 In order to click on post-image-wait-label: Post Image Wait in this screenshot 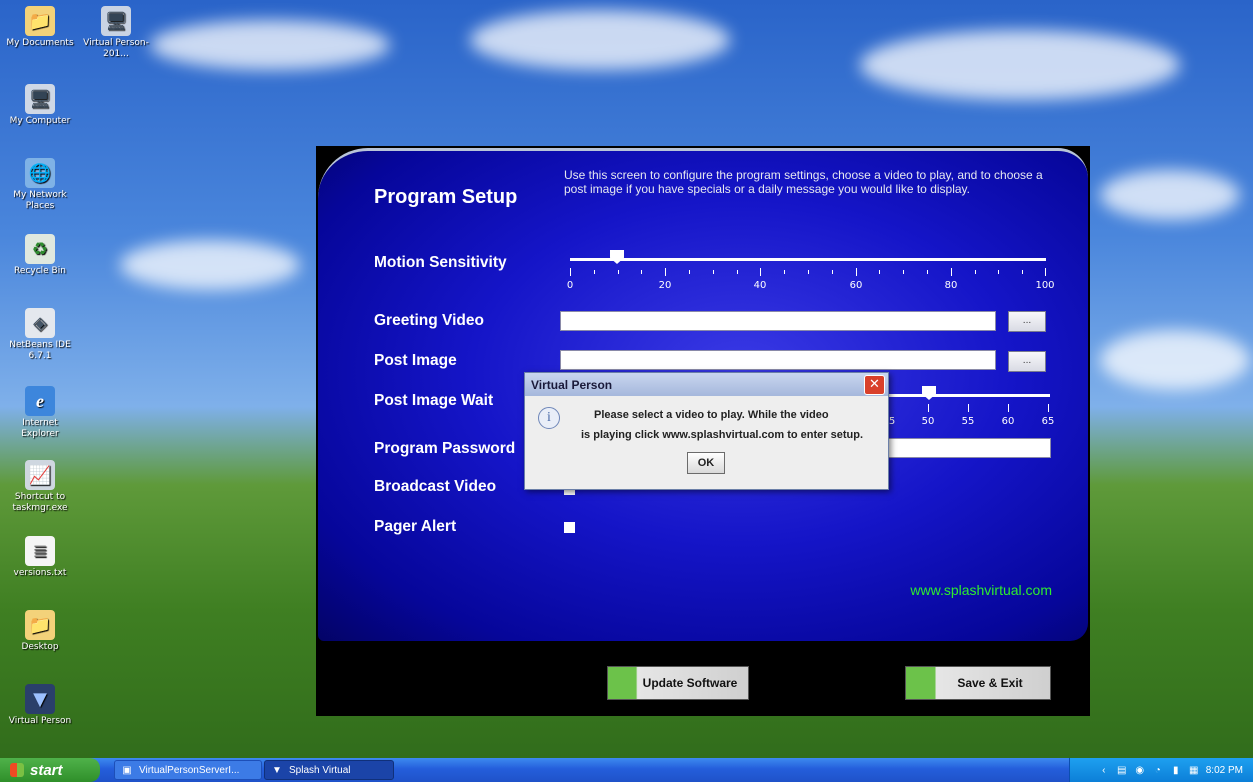, I will do `click(434, 400)`.